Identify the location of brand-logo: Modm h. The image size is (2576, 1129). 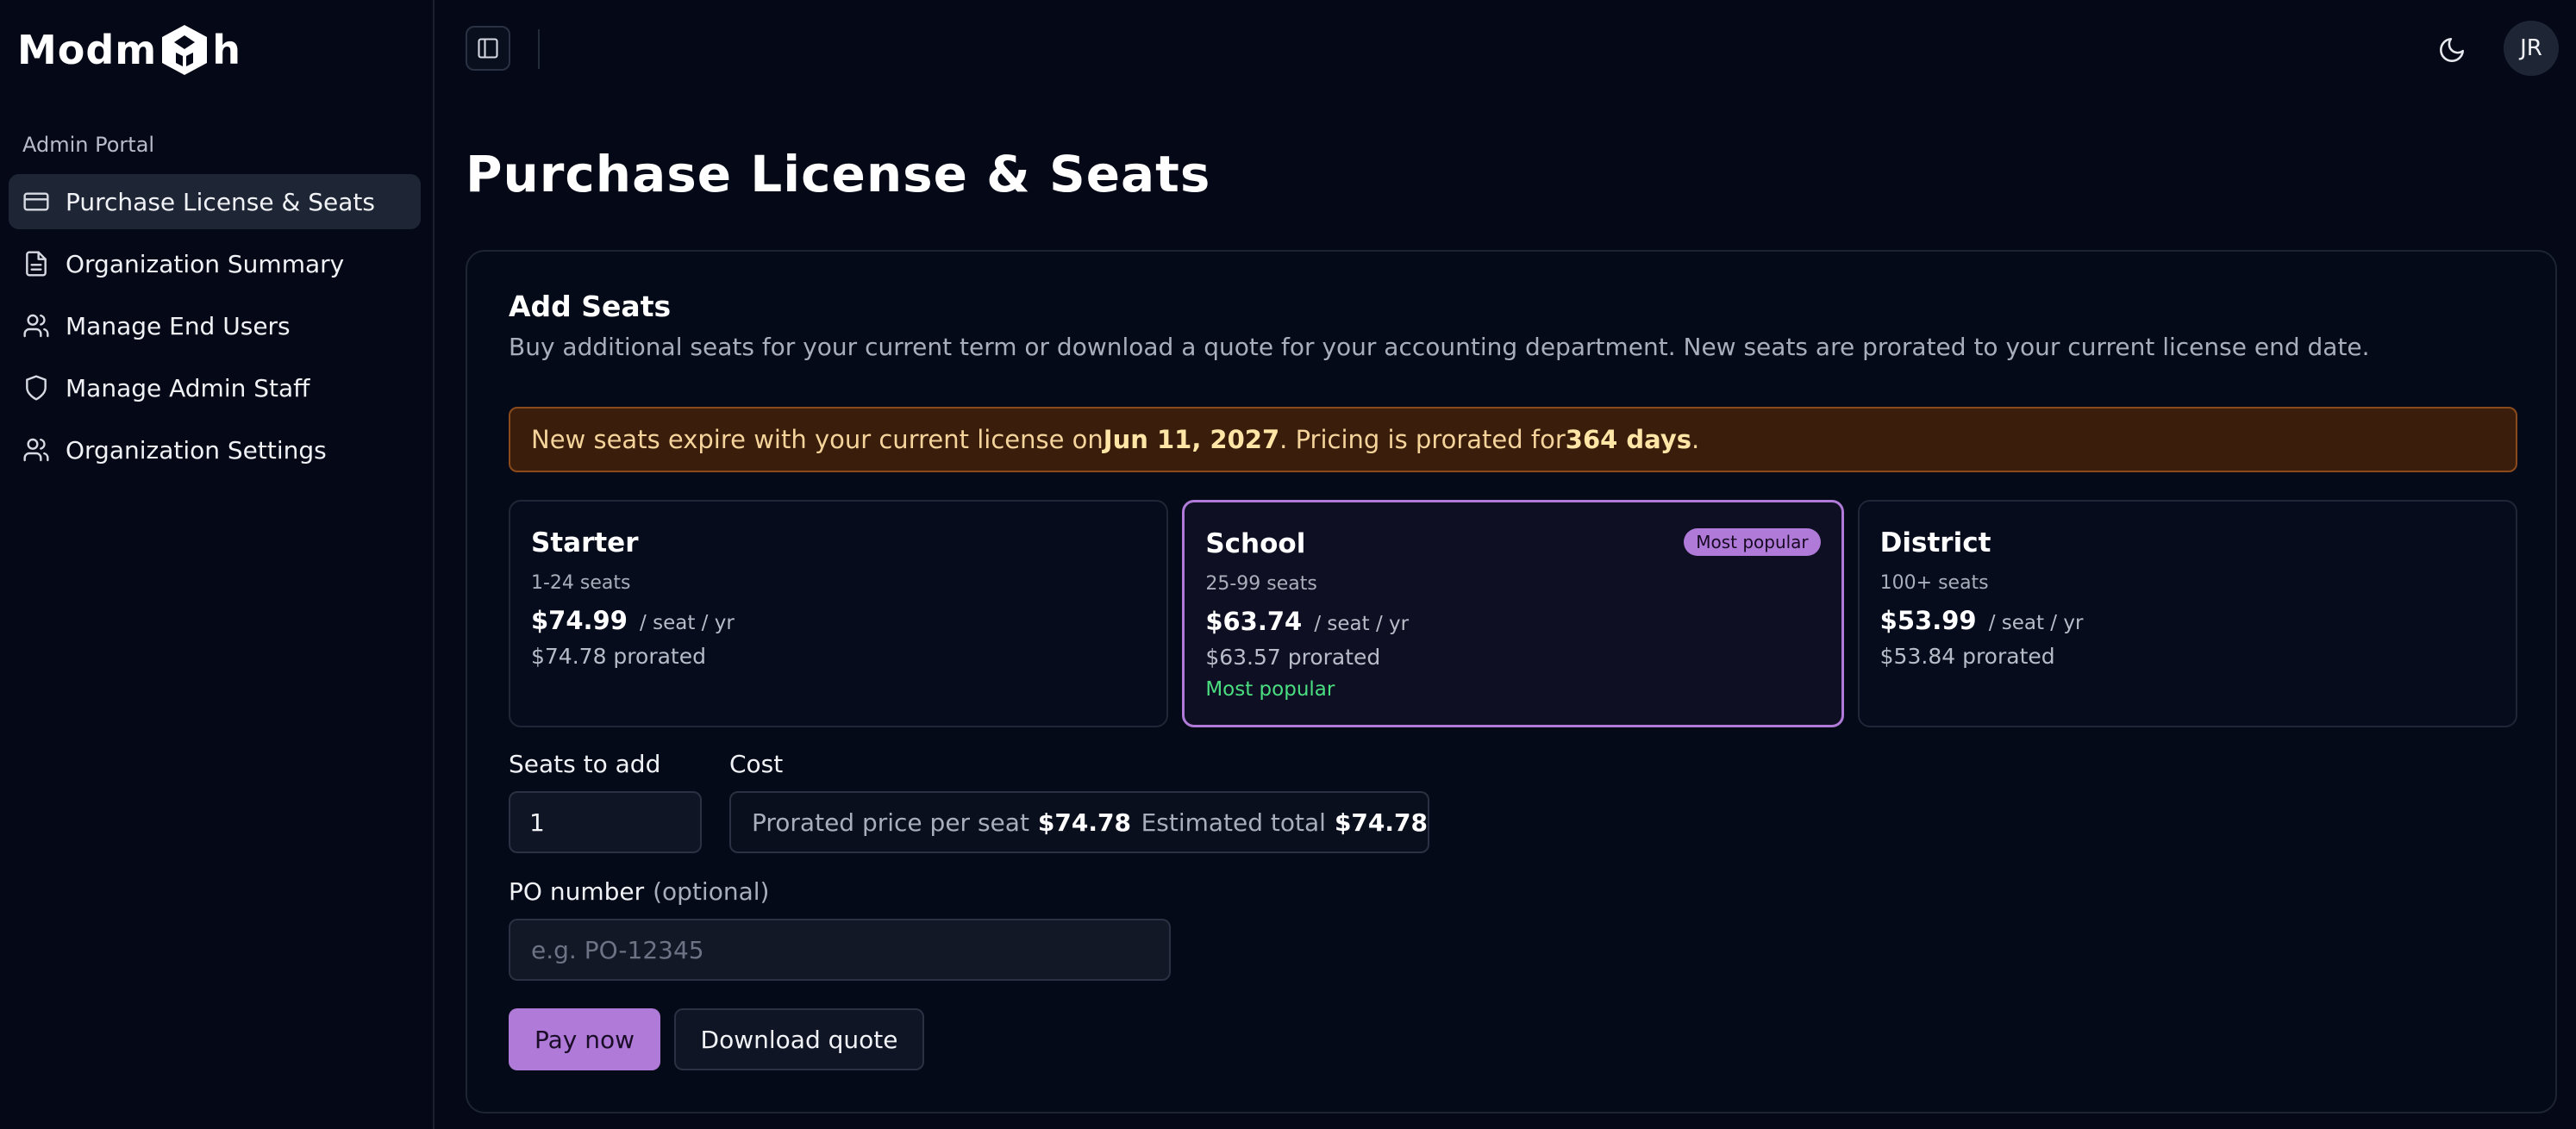
(129, 50).